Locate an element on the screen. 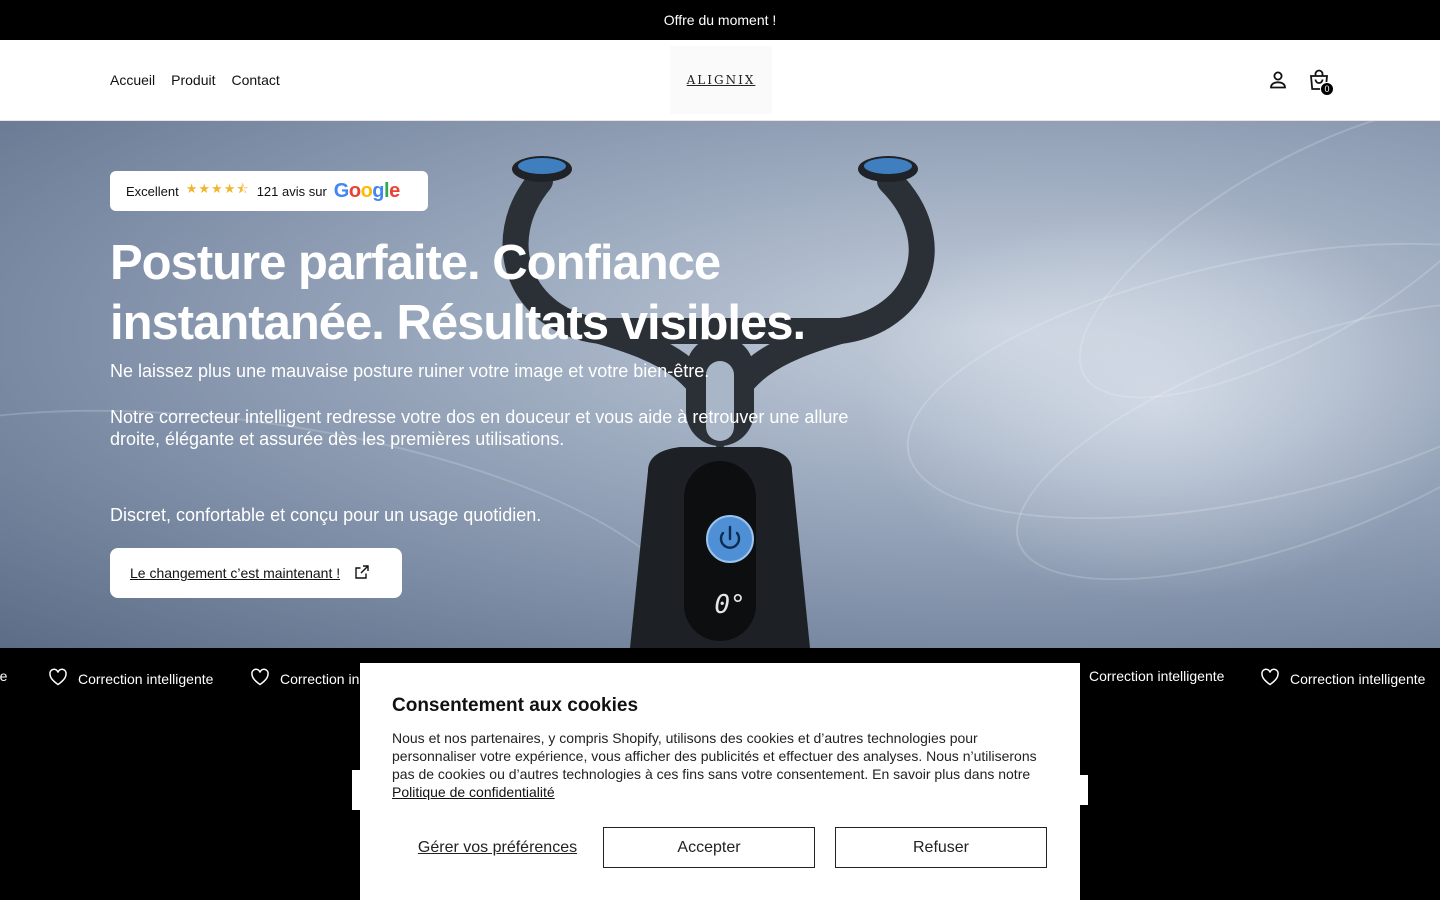 The width and height of the screenshot is (1440, 900). manage-preferences-button: Gérer vos préférences is located at coordinates (497, 848).